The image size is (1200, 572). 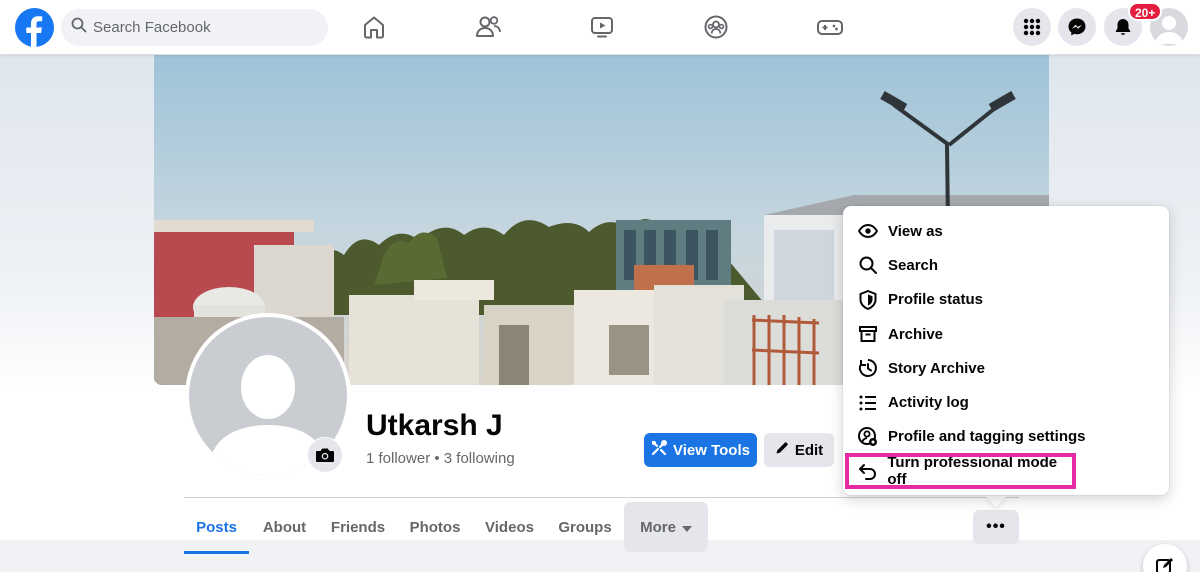 I want to click on view-tools-button: View Tools, so click(x=700, y=450).